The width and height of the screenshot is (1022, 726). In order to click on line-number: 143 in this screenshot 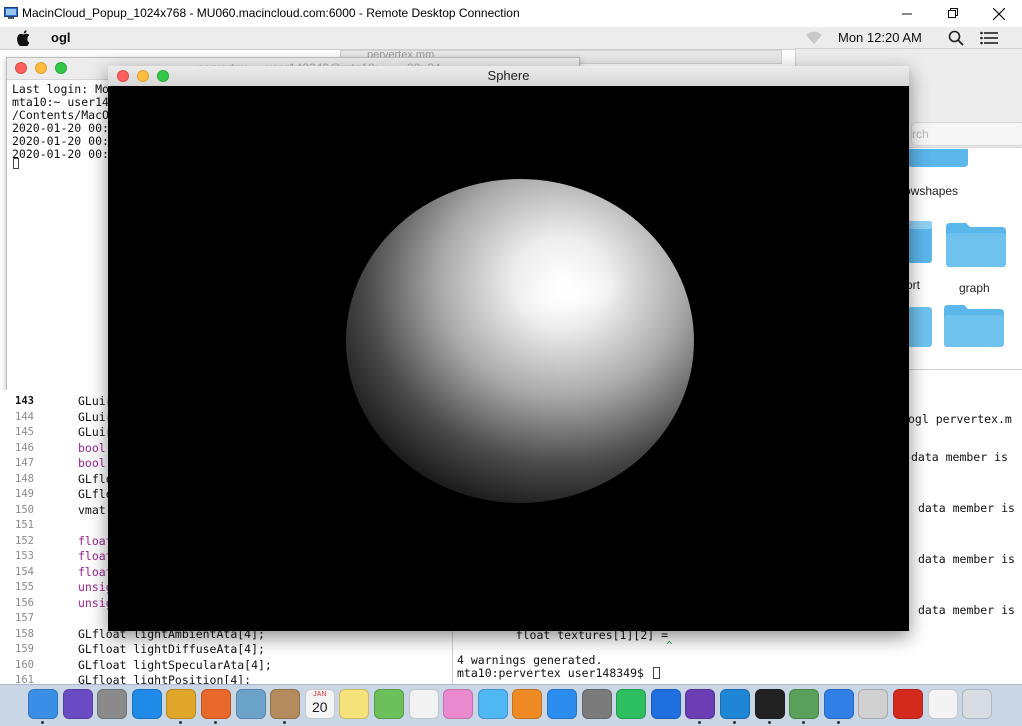, I will do `click(24, 401)`.